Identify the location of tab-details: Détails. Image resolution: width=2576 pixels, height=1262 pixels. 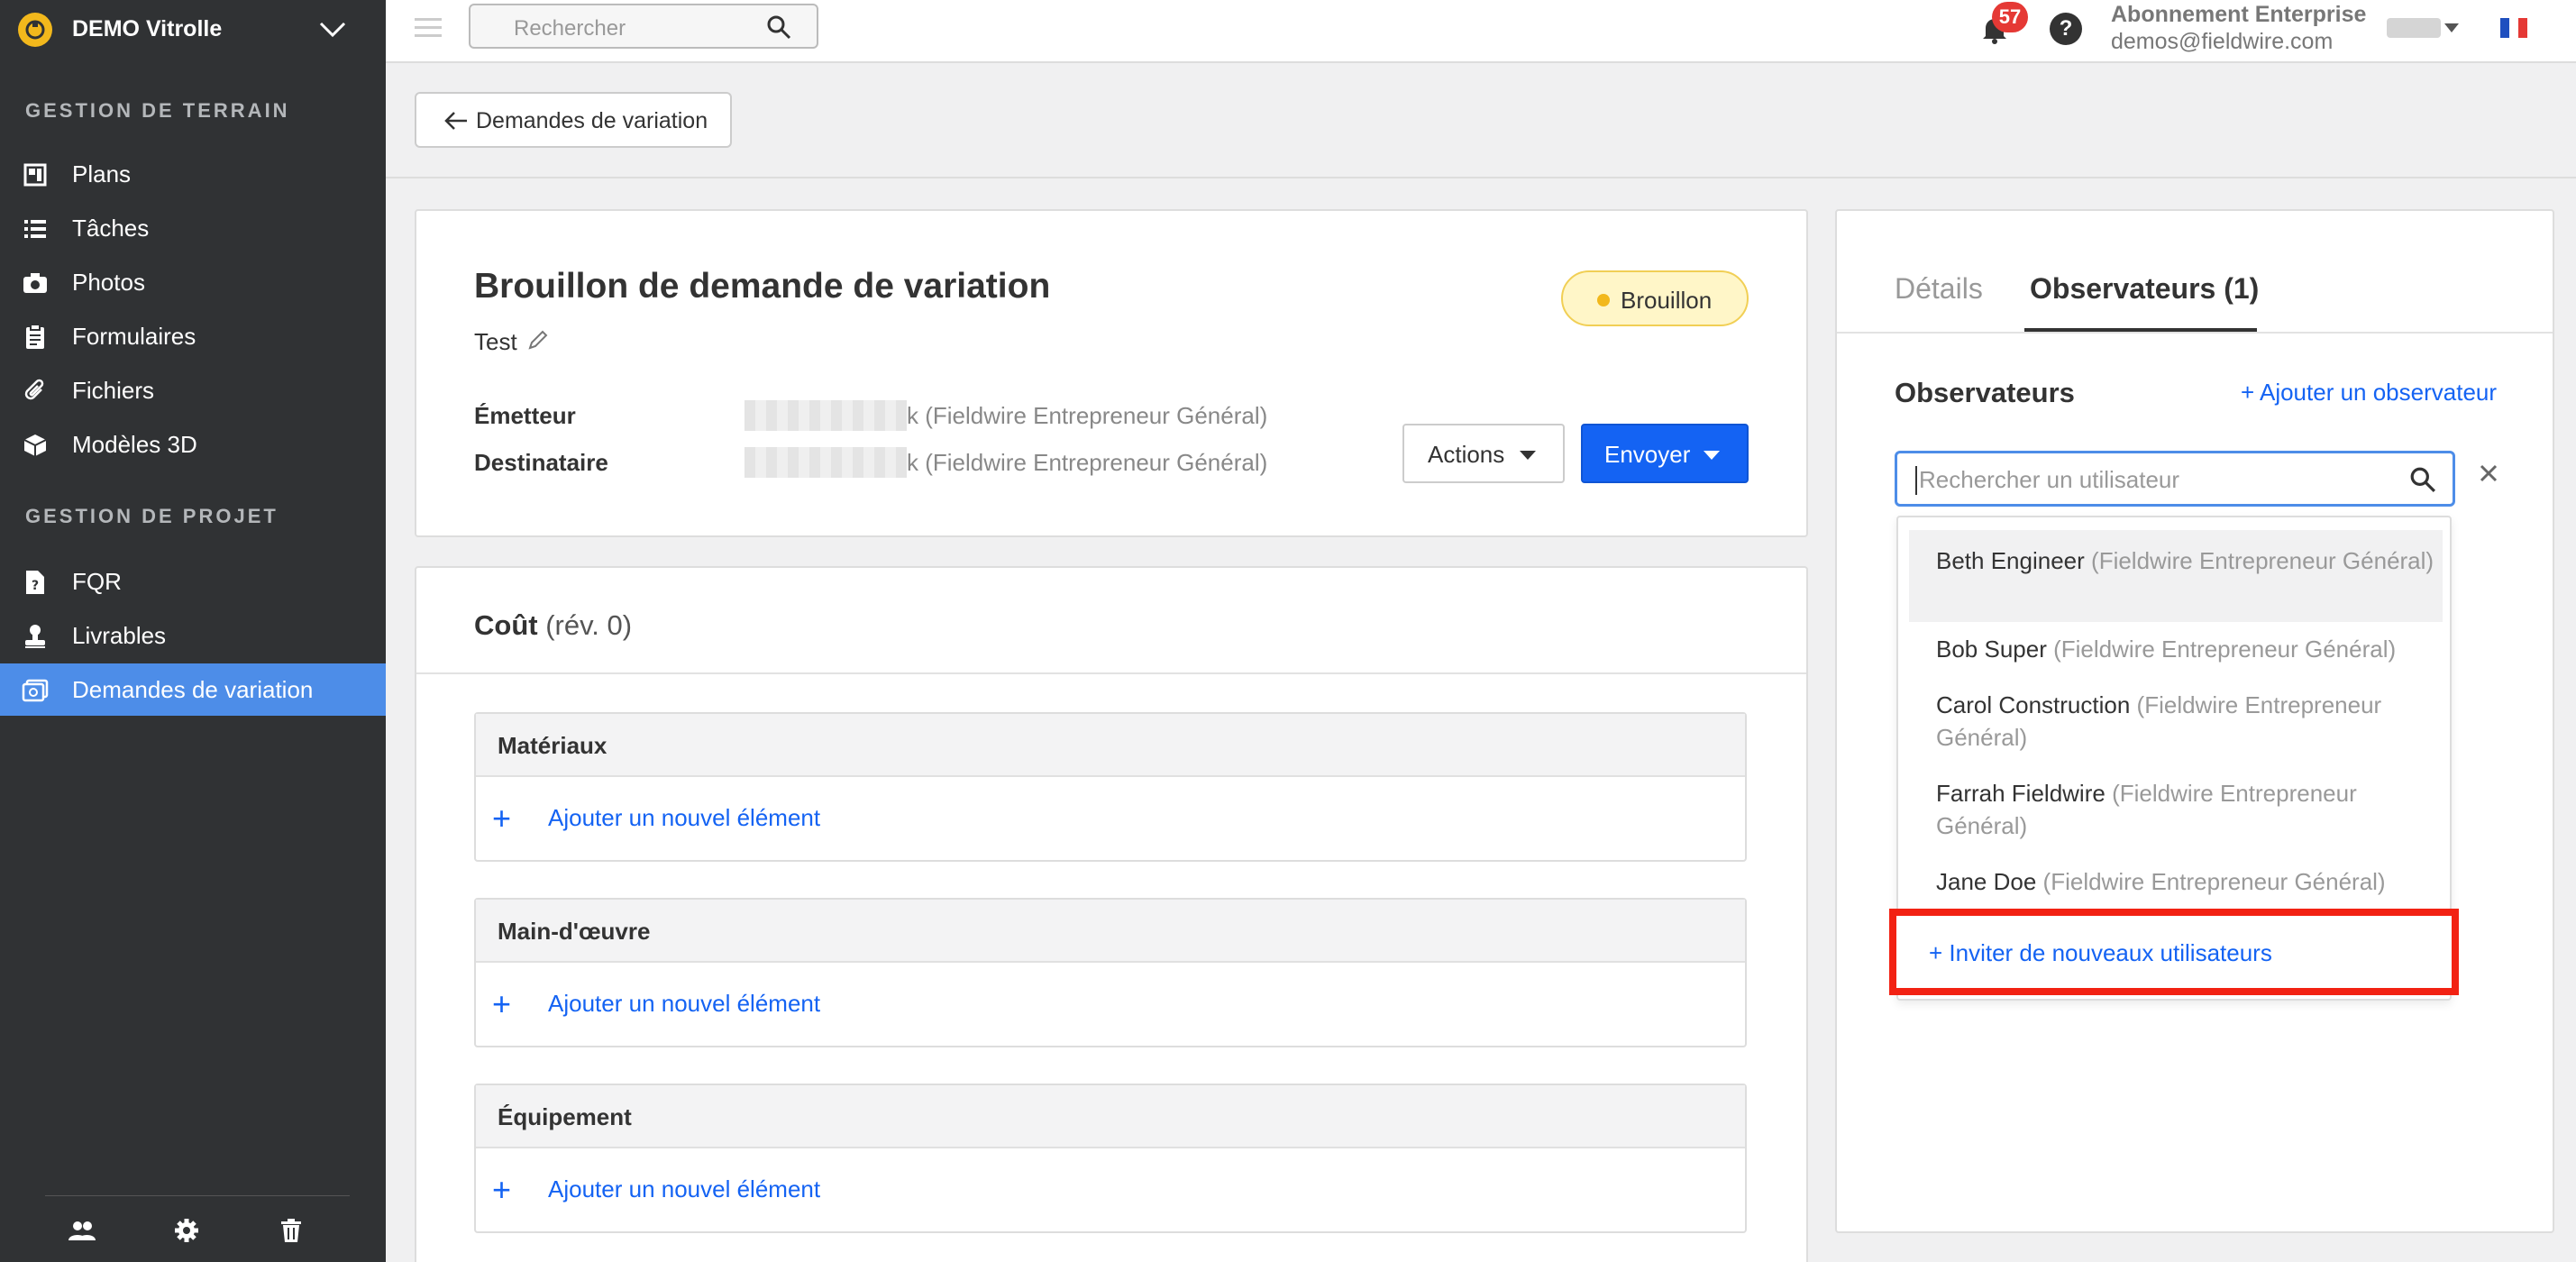
(1939, 289).